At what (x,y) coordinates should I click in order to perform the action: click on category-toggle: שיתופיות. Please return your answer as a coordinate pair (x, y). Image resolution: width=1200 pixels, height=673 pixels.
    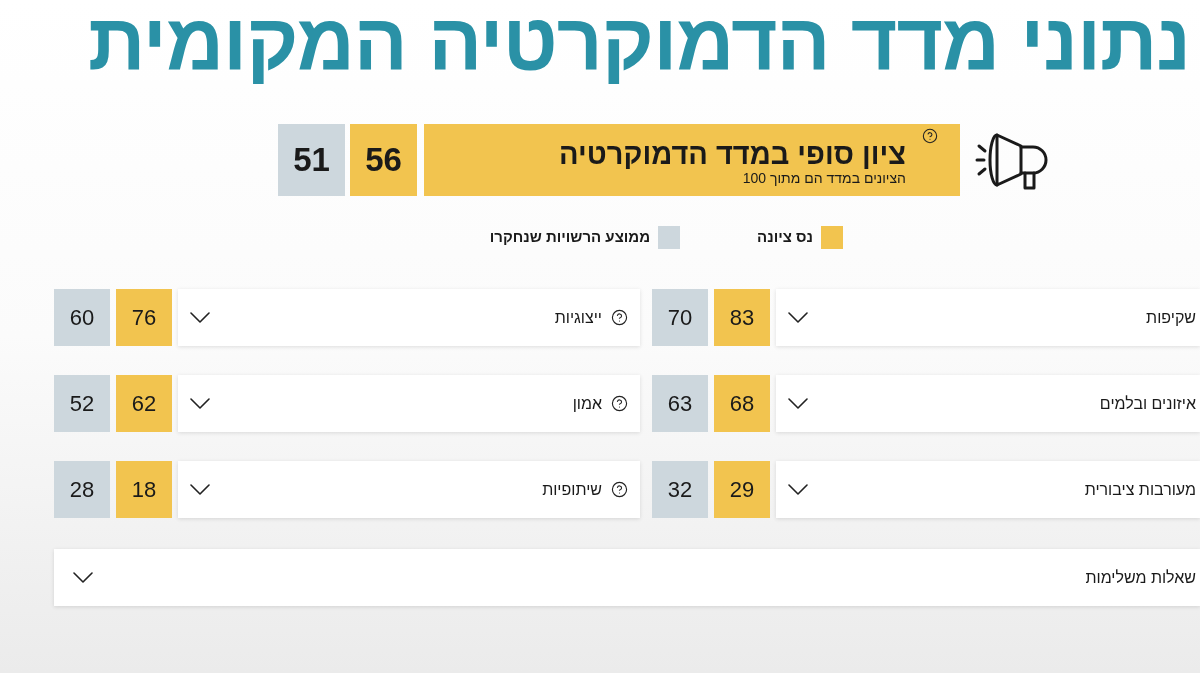
    Looking at the image, I should click on (409, 489).